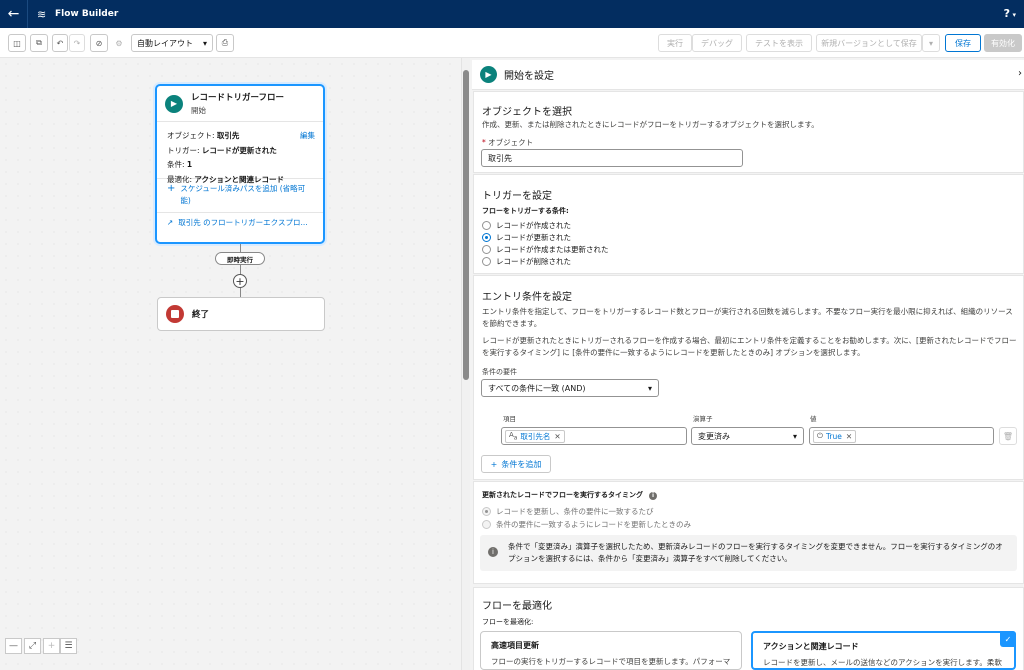 The image size is (1024, 670). I want to click on fit-view-icon: ⤢, so click(32, 646).